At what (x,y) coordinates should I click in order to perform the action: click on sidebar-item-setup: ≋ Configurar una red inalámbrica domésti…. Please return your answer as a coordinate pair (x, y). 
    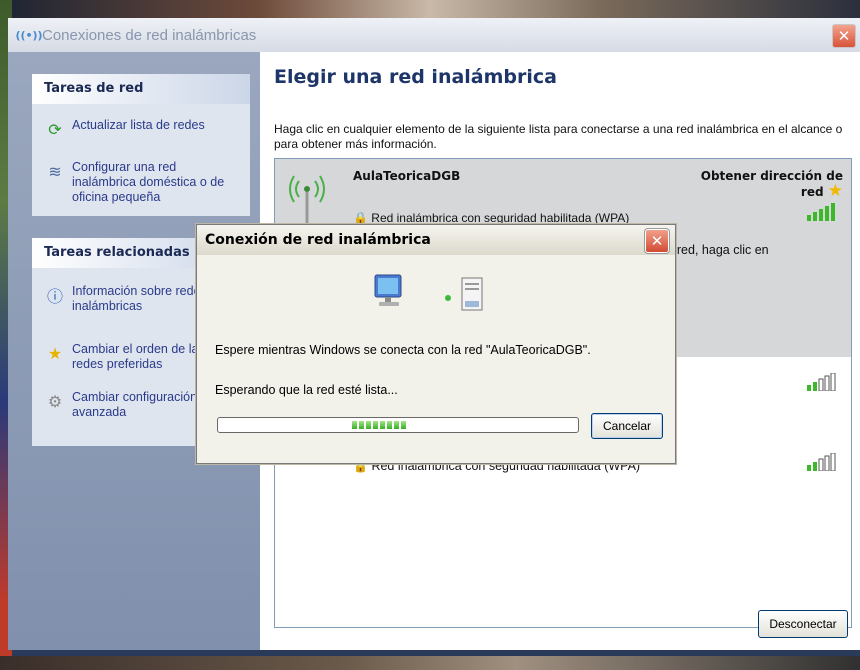
    Looking at the image, I should click on (142, 182).